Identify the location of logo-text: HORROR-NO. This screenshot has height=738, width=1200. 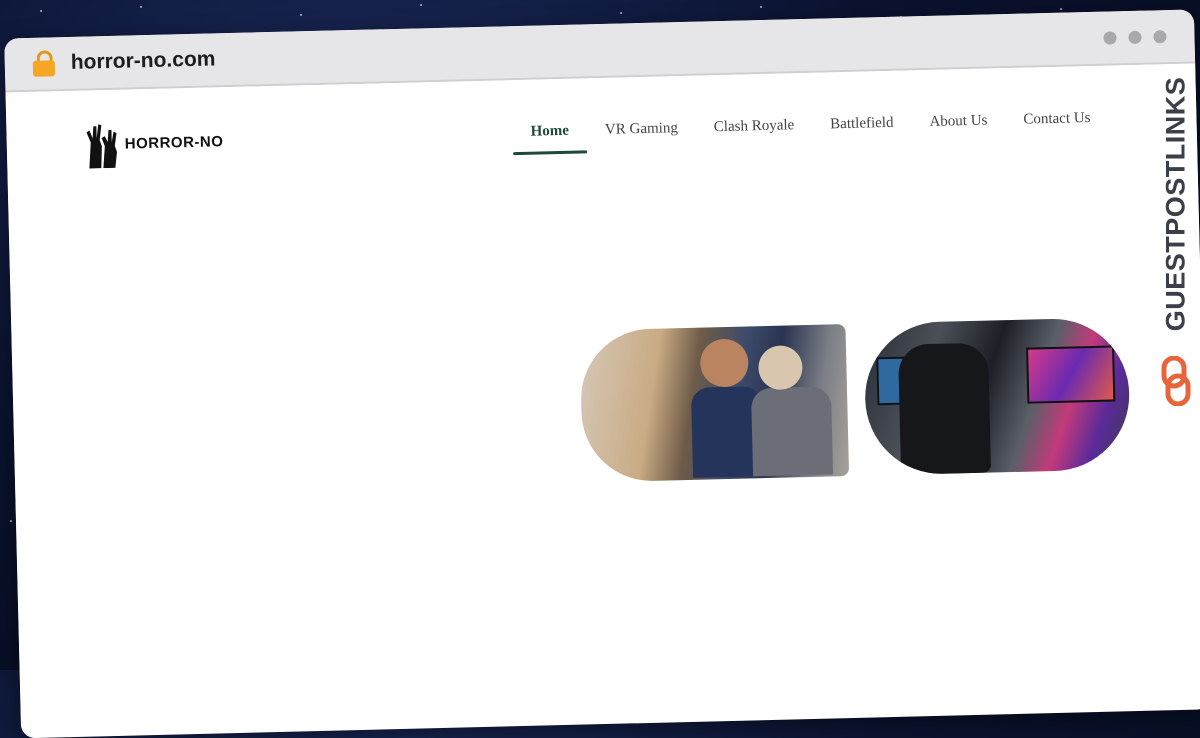
(174, 142).